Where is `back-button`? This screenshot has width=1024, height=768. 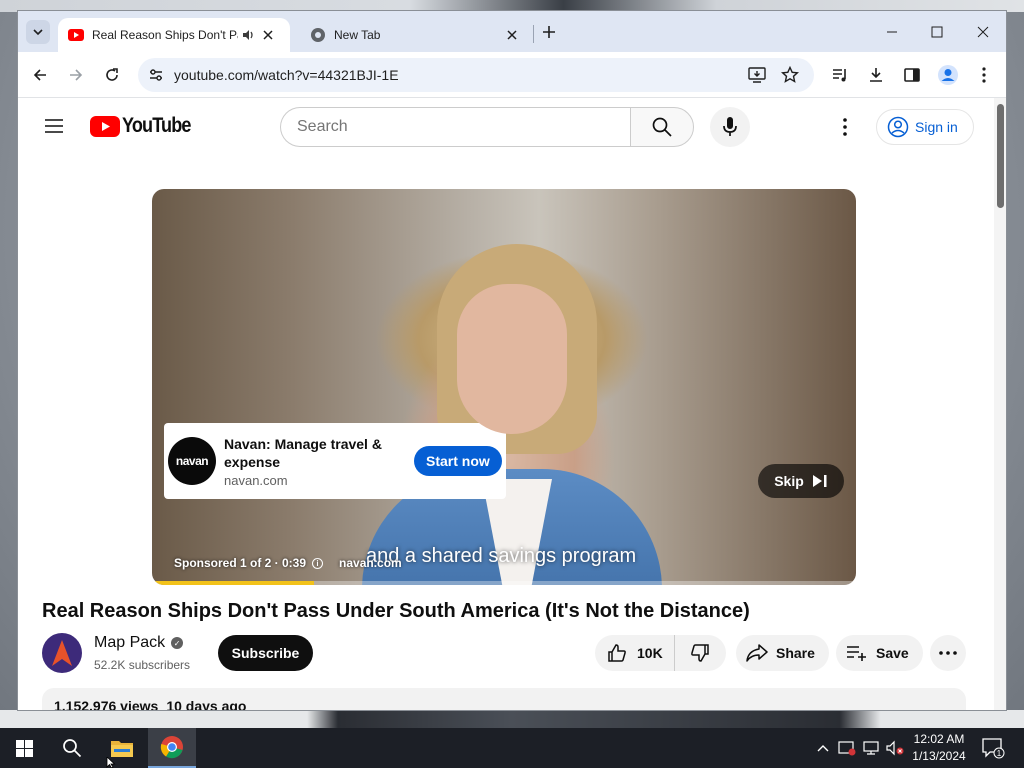 back-button is located at coordinates (40, 75).